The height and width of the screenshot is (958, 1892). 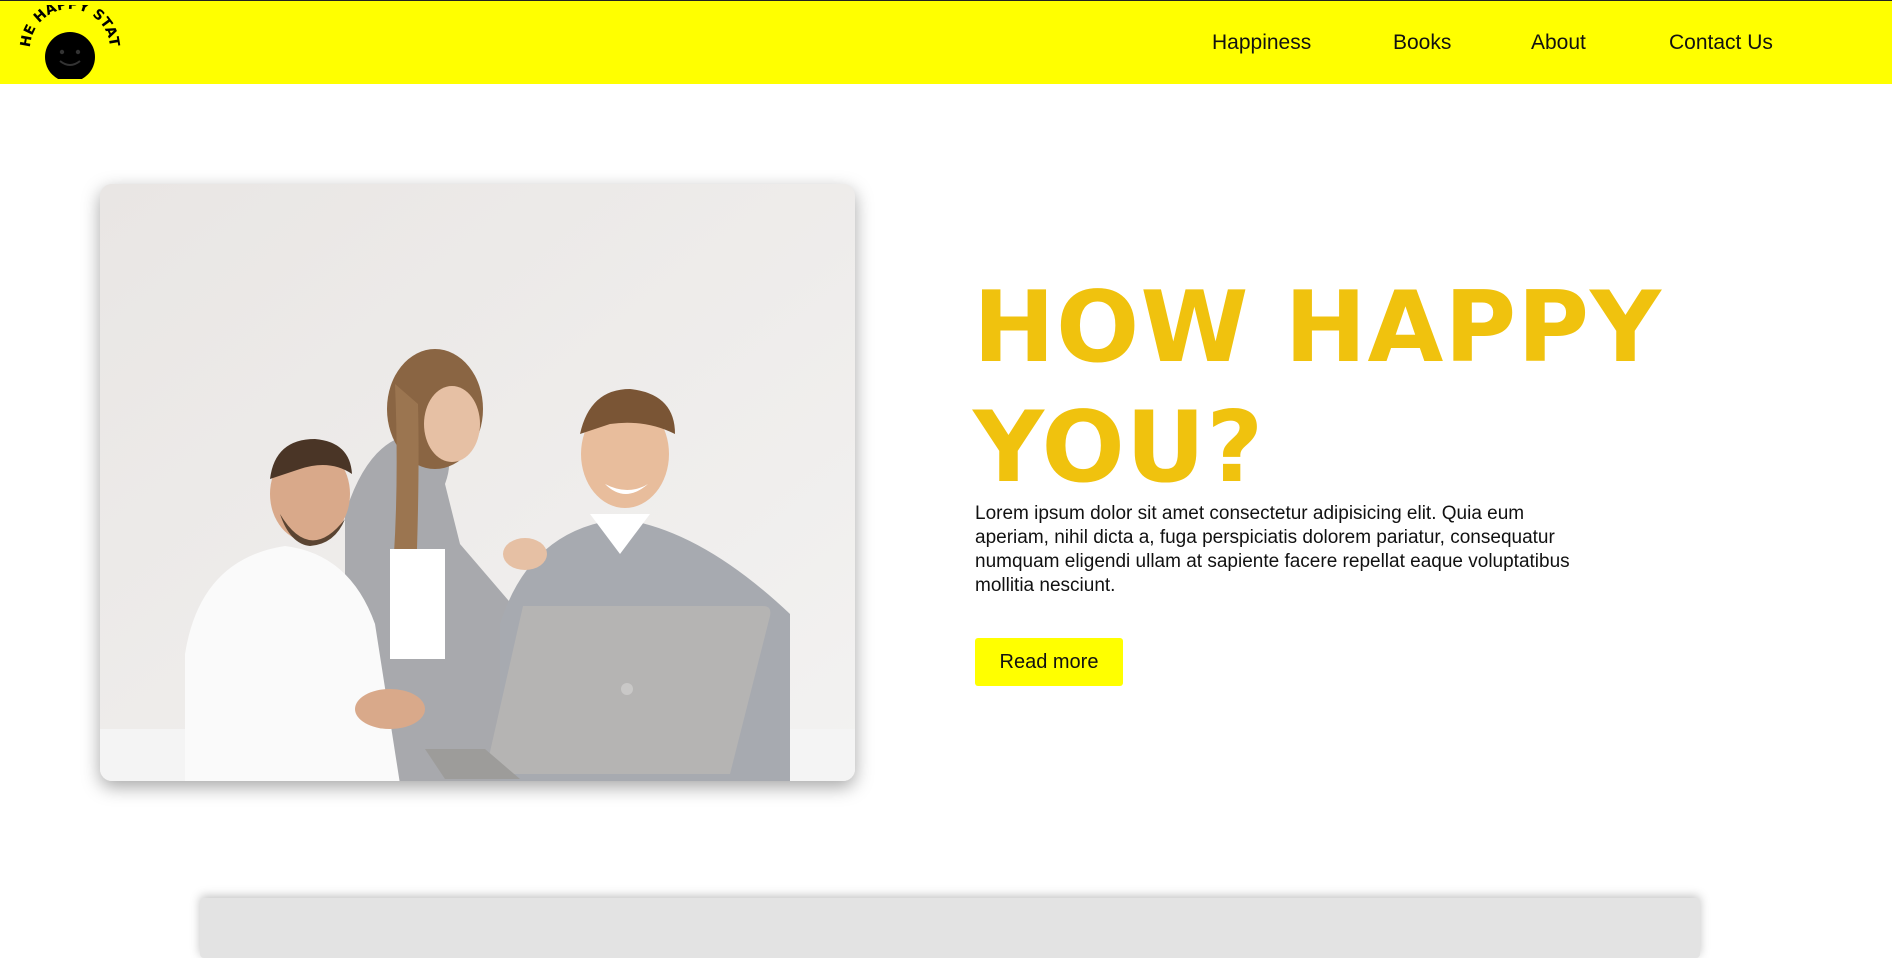 What do you see at coordinates (1721, 43) in the screenshot?
I see `nav-item-contact-us: Contact Us` at bounding box center [1721, 43].